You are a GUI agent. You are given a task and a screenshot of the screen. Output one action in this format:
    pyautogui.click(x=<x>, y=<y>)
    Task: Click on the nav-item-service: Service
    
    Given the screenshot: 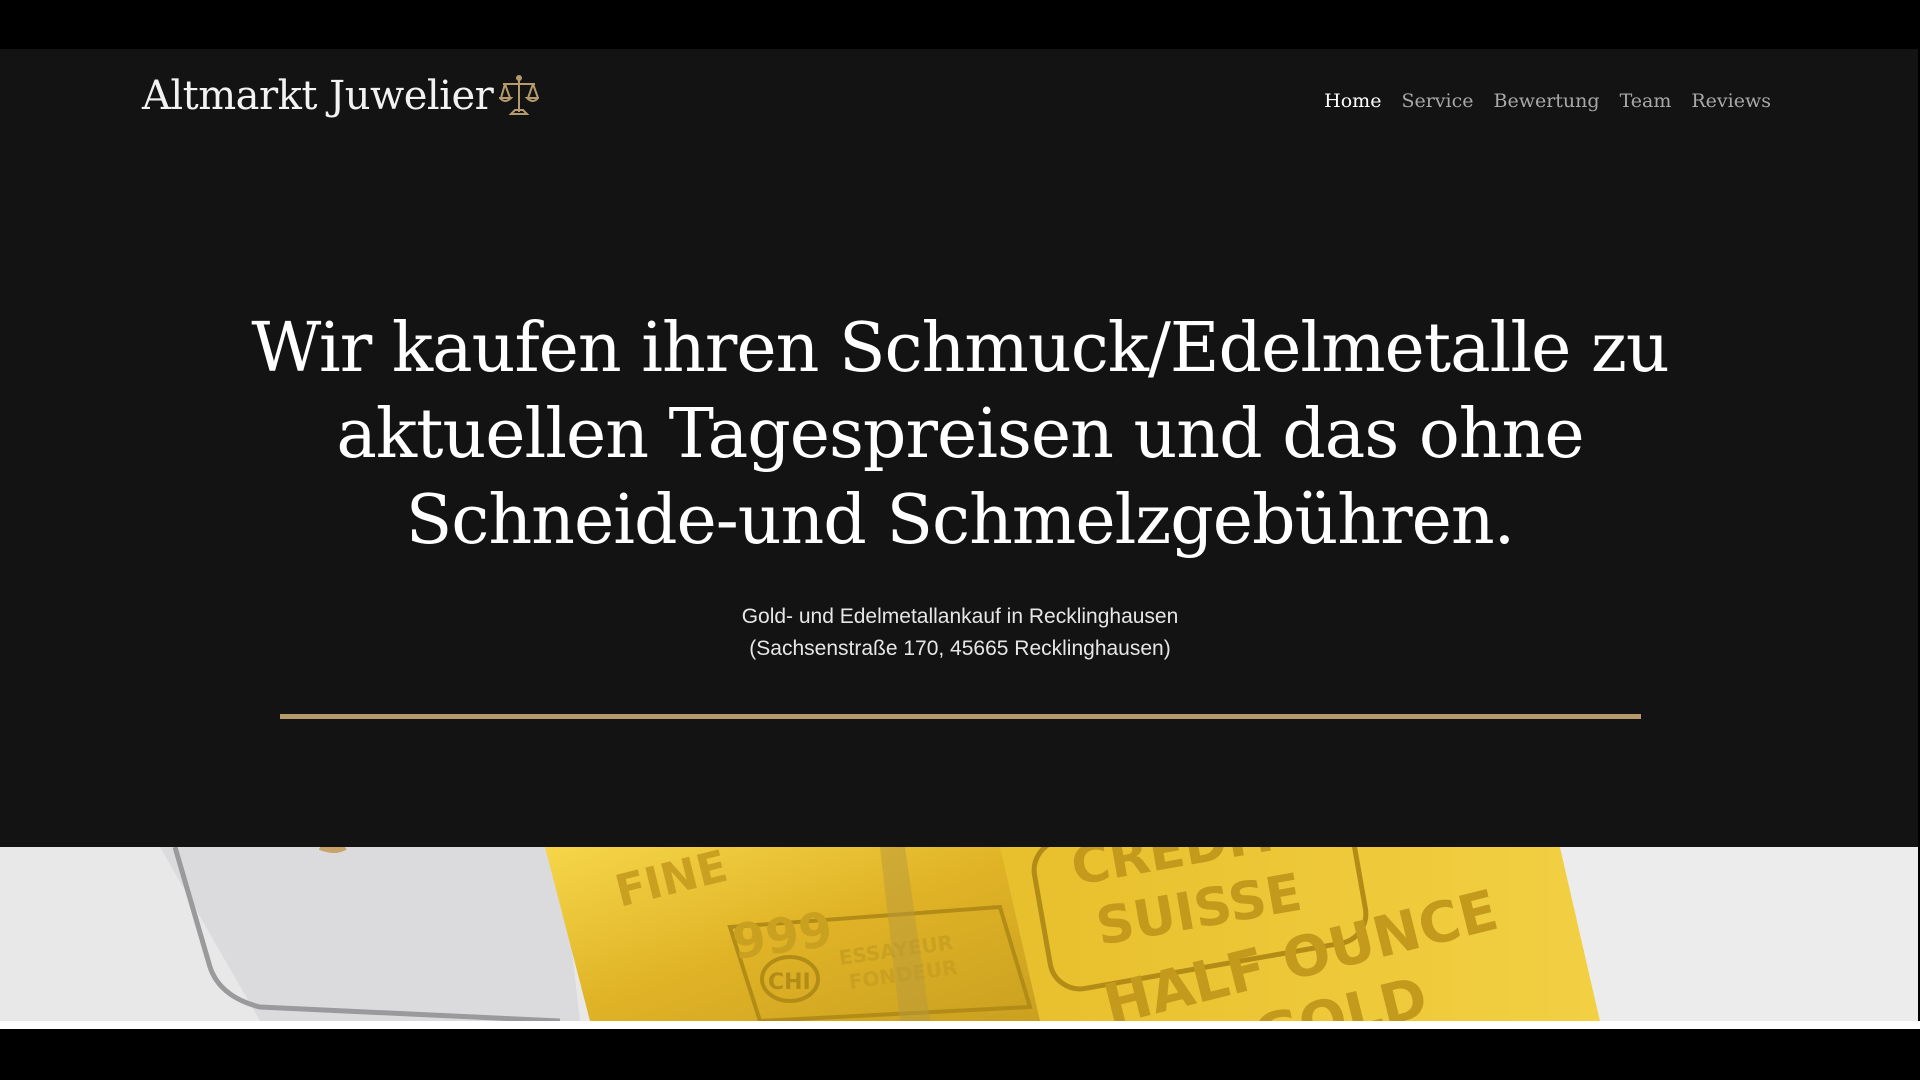 What is the action you would take?
    pyautogui.click(x=1437, y=101)
    